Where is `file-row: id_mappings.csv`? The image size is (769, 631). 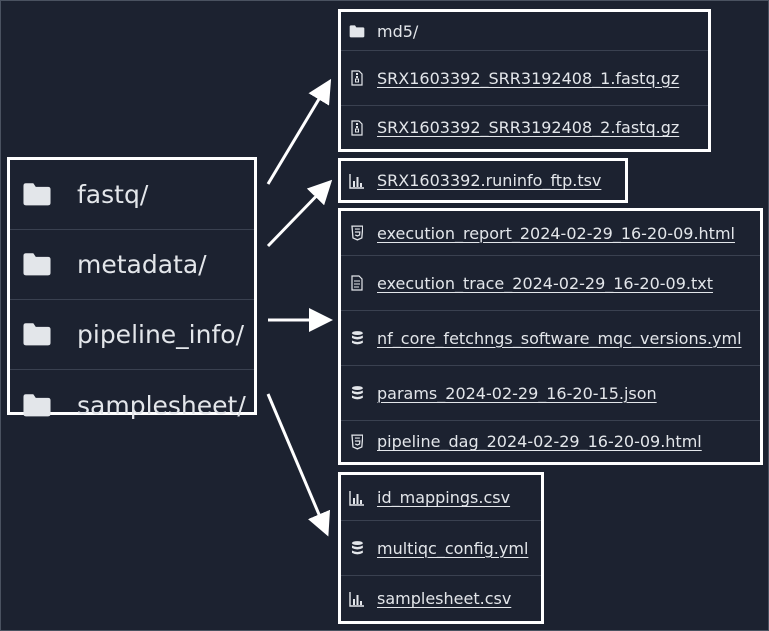 file-row: id_mappings.csv is located at coordinates (441, 498).